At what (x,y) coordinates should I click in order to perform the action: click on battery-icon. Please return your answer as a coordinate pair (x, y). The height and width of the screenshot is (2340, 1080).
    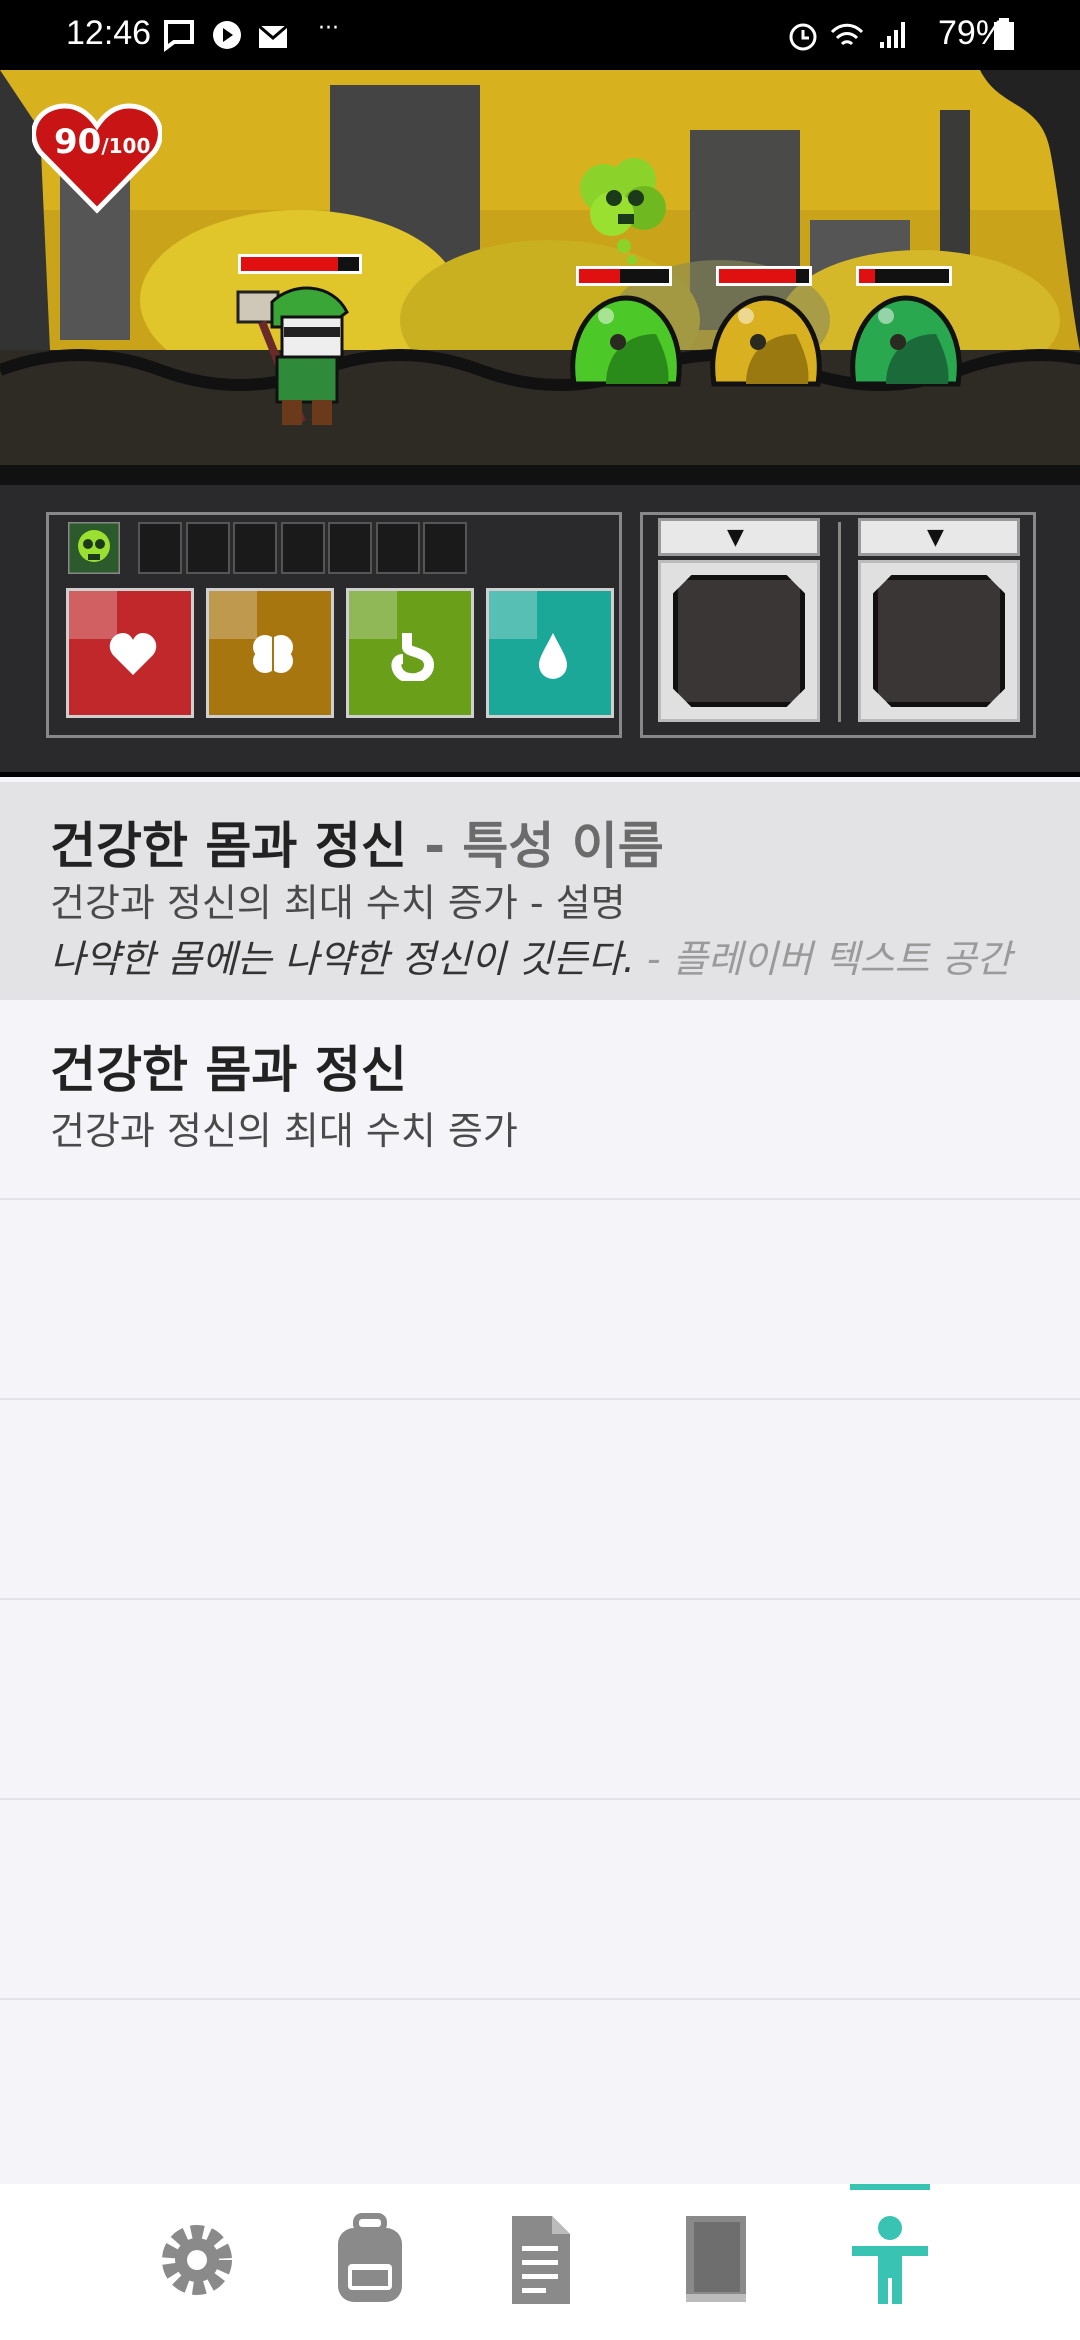
    Looking at the image, I should click on (1004, 34).